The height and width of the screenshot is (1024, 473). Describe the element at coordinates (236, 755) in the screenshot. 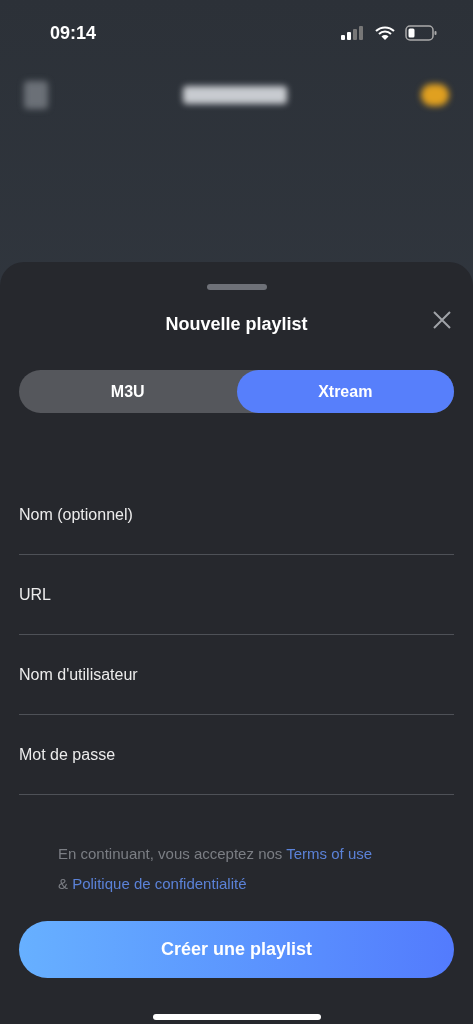

I see `input-field: Mot de passe` at that location.